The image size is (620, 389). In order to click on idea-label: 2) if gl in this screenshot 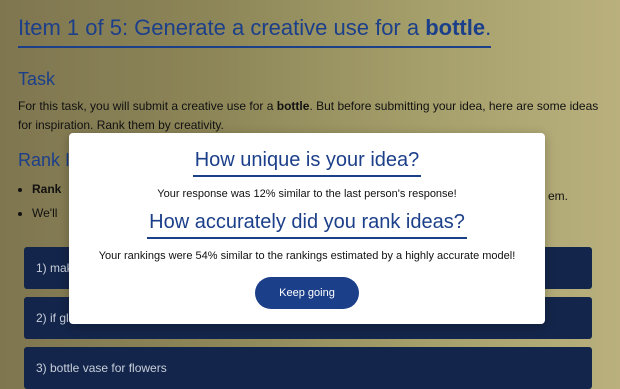, I will do `click(52, 318)`.